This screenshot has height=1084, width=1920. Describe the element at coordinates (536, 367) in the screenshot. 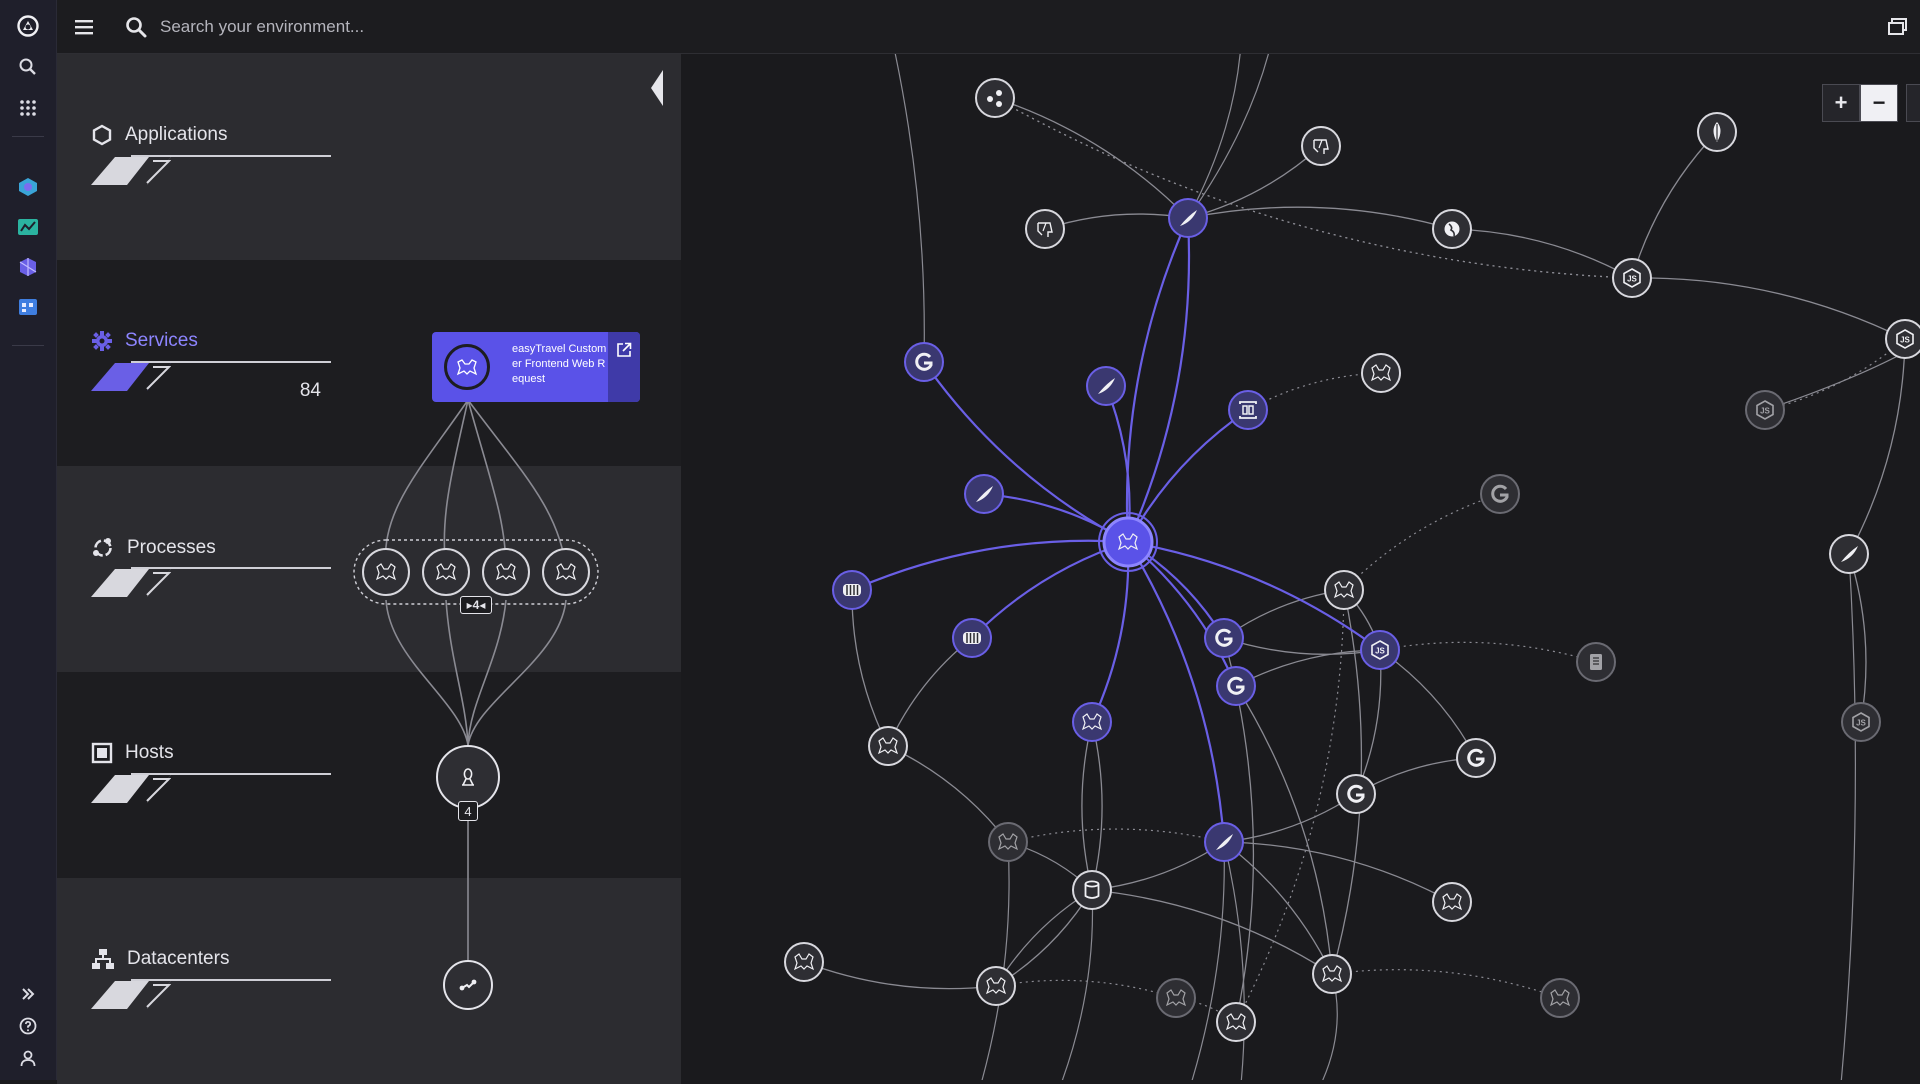

I see `service-card: easyTravel Customer Frontend Web Request` at that location.